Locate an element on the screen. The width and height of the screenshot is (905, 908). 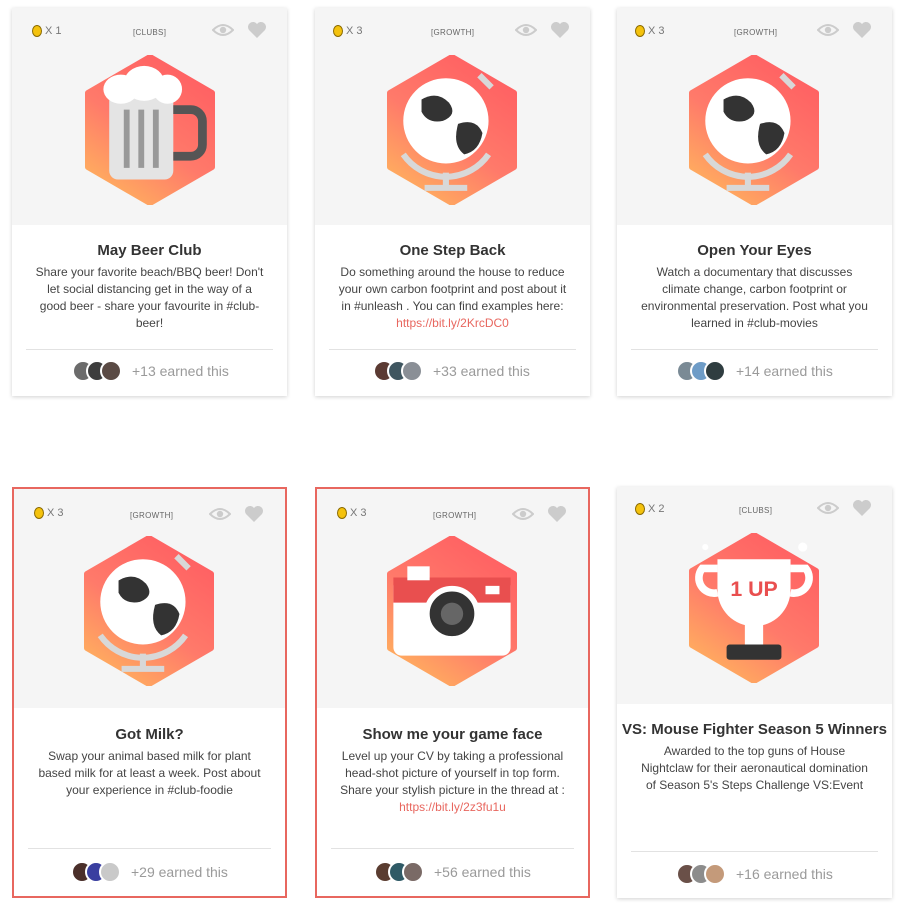
coin-reward: X 1 is located at coordinates (47, 31).